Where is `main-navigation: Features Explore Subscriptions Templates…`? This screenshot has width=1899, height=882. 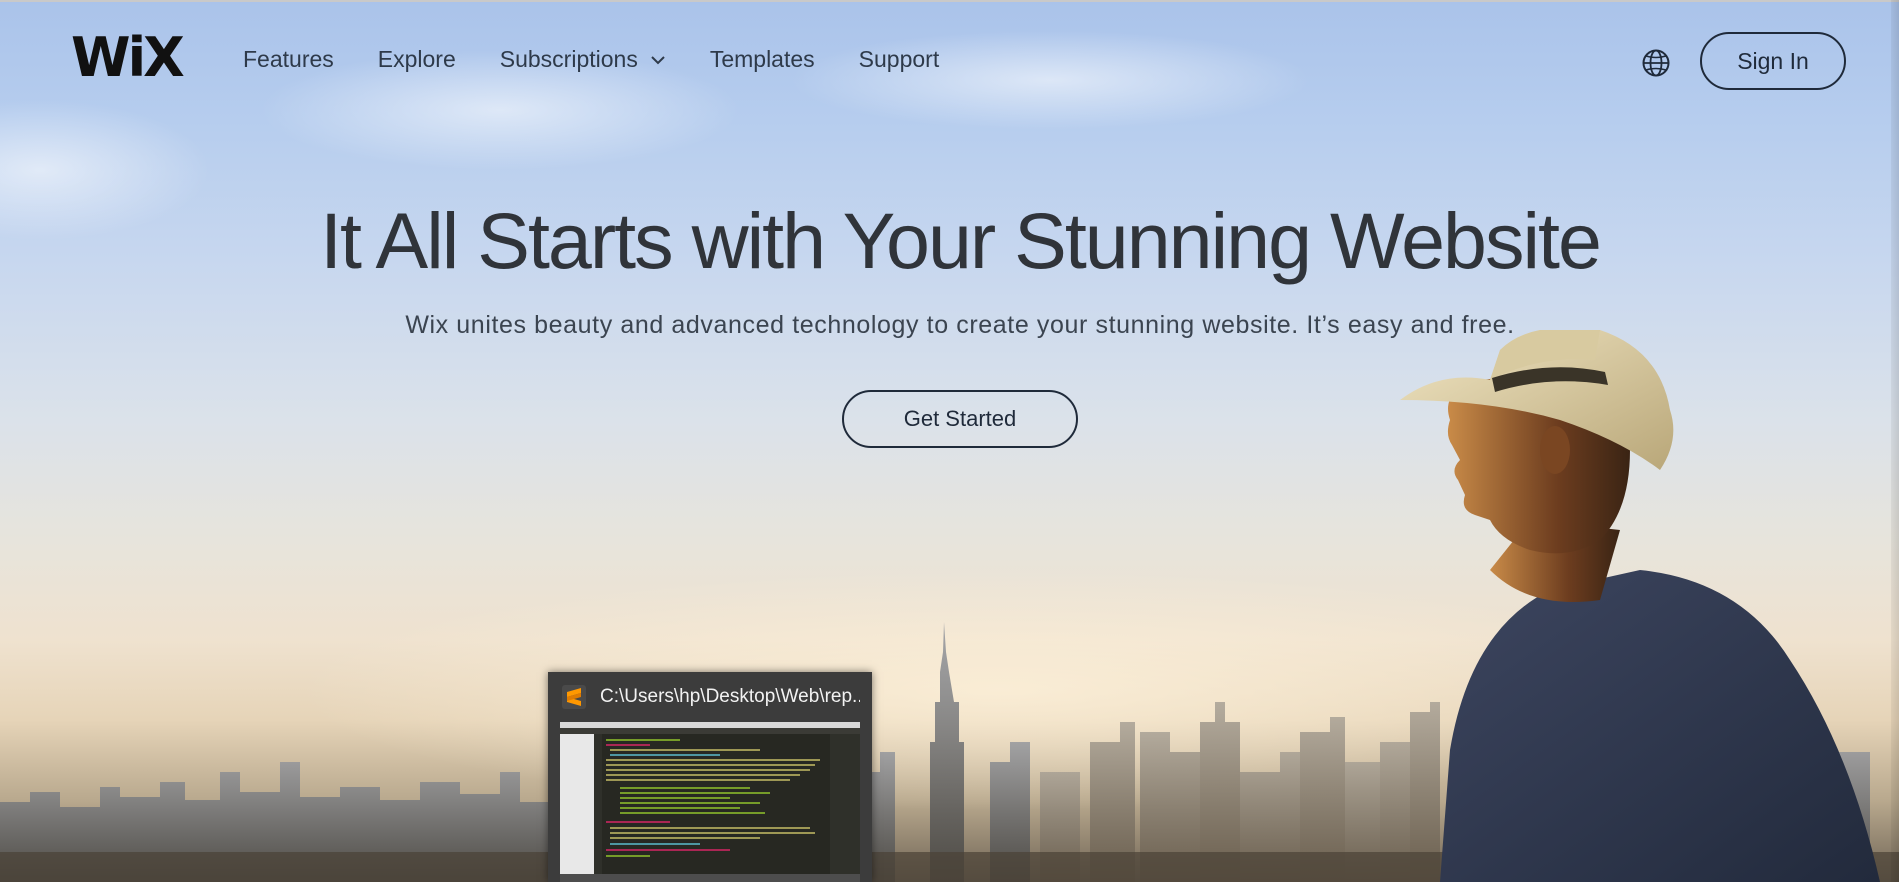 main-navigation: Features Explore Subscriptions Templates… is located at coordinates (613, 59).